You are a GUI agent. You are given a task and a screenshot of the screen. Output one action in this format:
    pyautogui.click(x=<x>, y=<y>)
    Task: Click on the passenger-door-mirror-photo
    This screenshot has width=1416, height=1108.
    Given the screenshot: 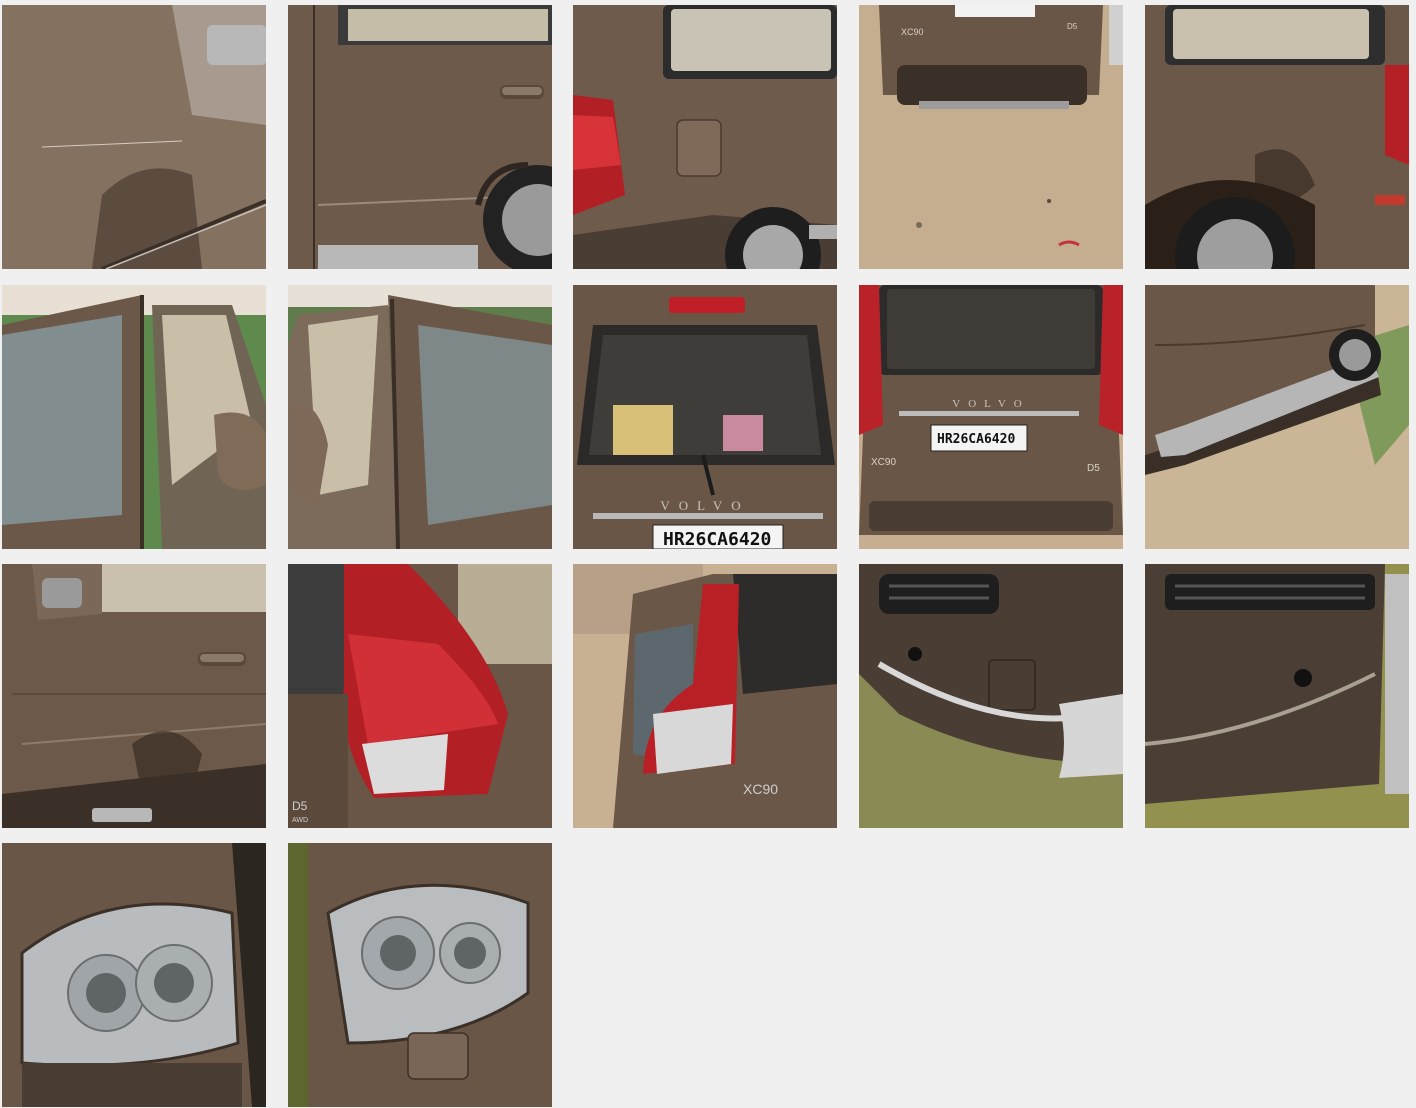 What is the action you would take?
    pyautogui.click(x=420, y=417)
    